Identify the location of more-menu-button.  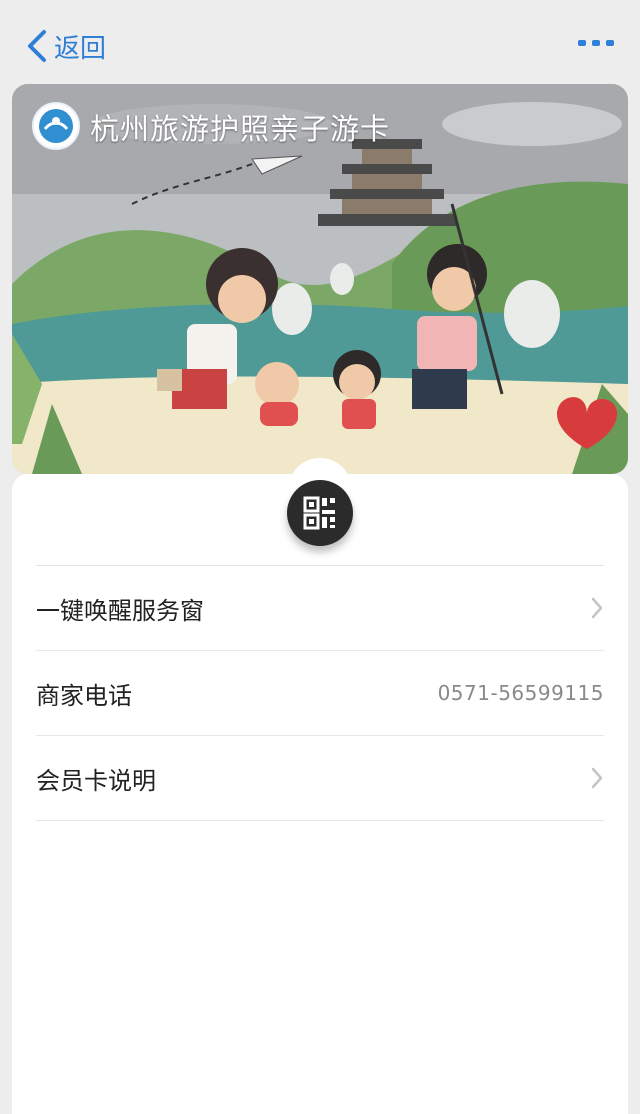
(596, 43).